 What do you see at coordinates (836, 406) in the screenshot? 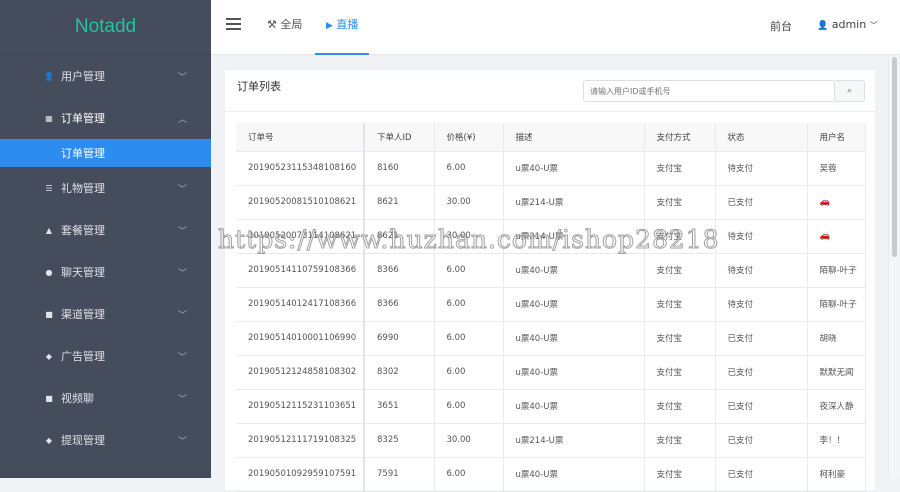
I see `table-cell: 夜深人静` at bounding box center [836, 406].